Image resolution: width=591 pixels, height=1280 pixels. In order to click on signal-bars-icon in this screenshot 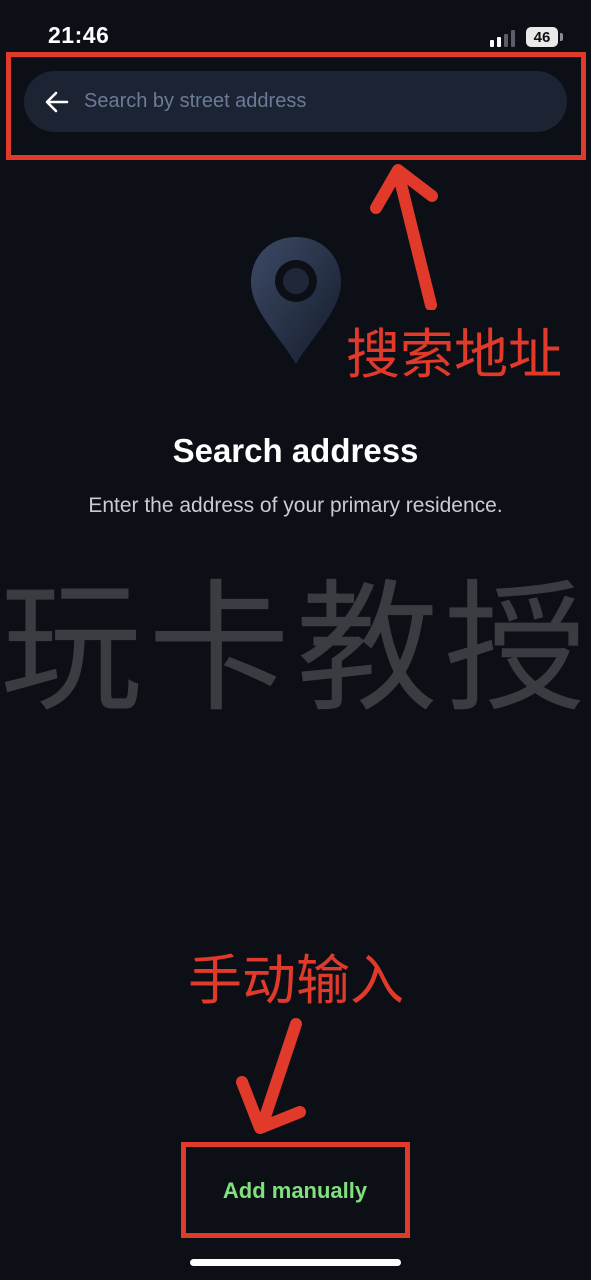, I will do `click(502, 38)`.